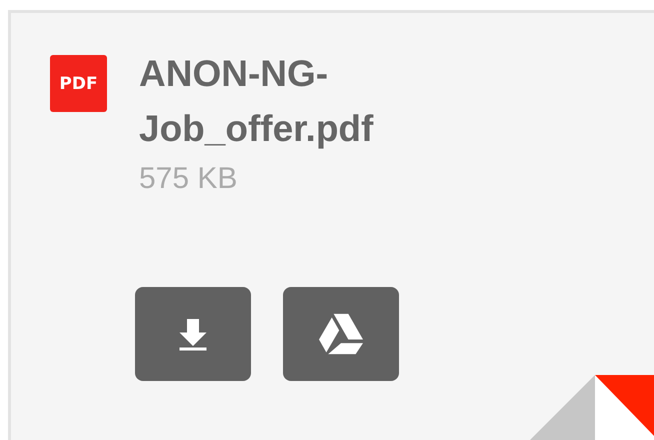 Image resolution: width=654 pixels, height=440 pixels. I want to click on drive-icon, so click(341, 334).